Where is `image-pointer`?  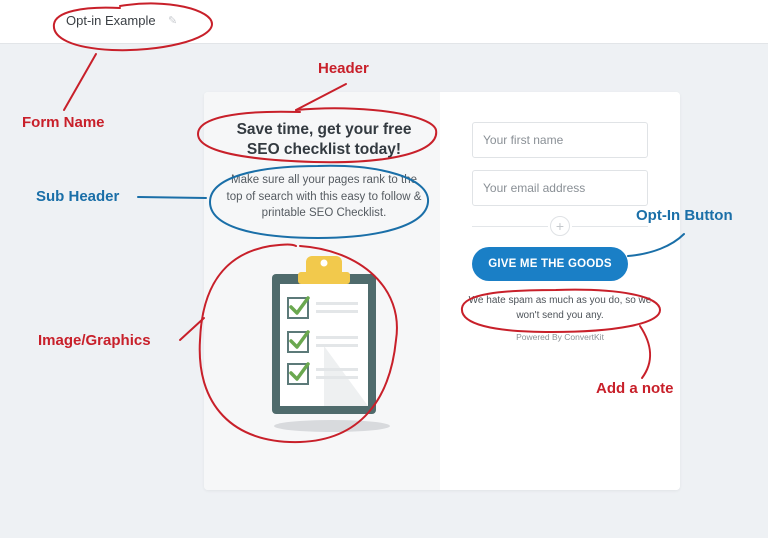 image-pointer is located at coordinates (192, 329).